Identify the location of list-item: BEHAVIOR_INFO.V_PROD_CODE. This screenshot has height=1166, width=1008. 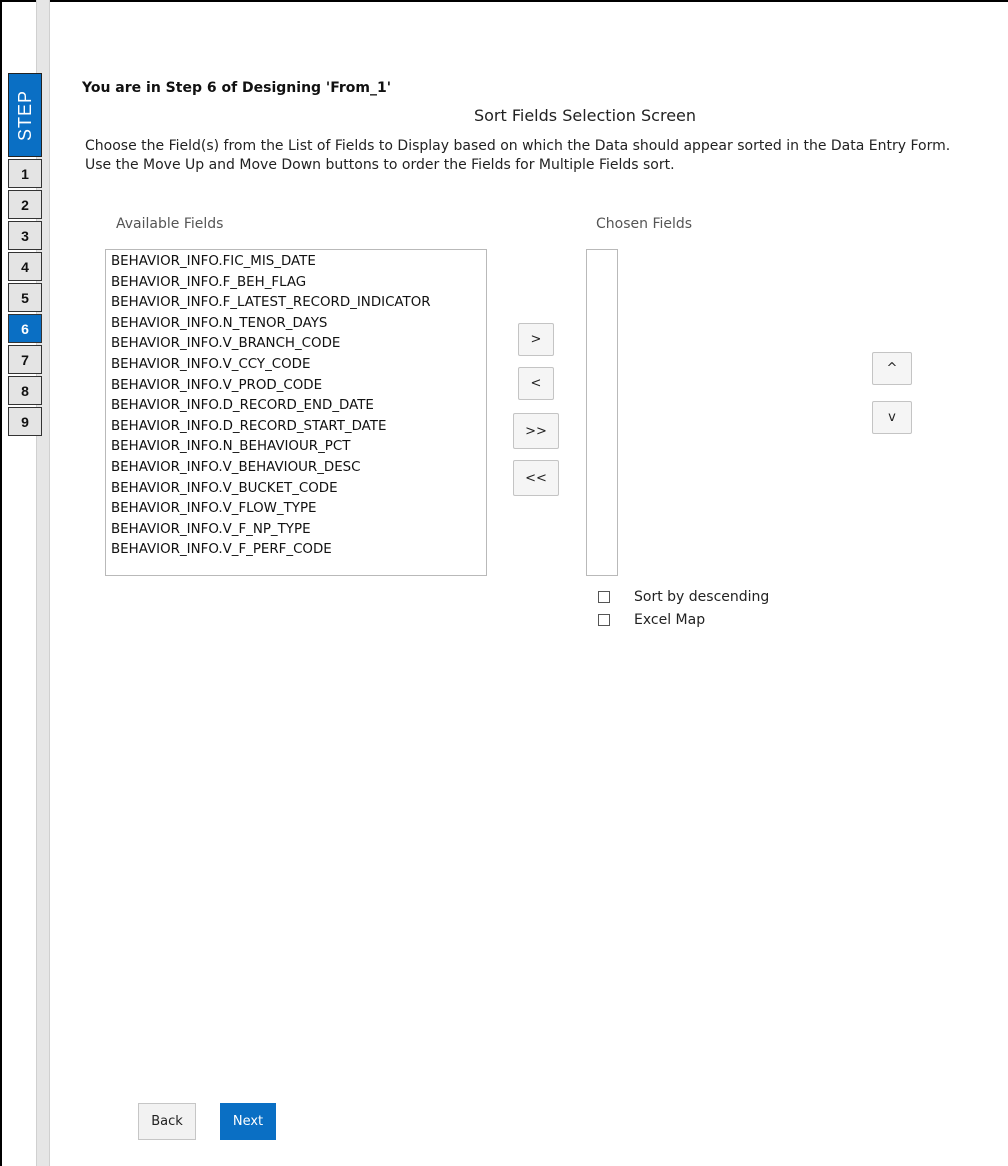
(298, 386).